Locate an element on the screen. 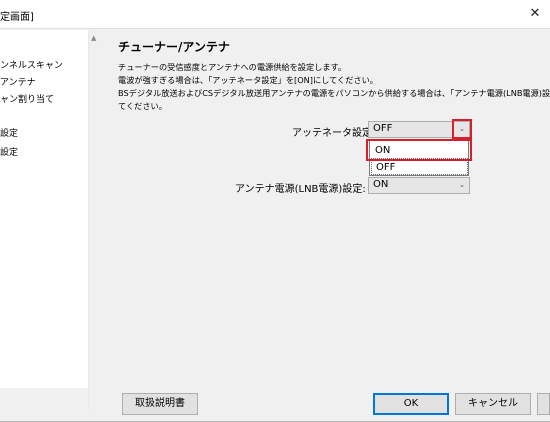 Image resolution: width=550 pixels, height=422 pixels. chevron-down-icon: ⌄ is located at coordinates (462, 185).